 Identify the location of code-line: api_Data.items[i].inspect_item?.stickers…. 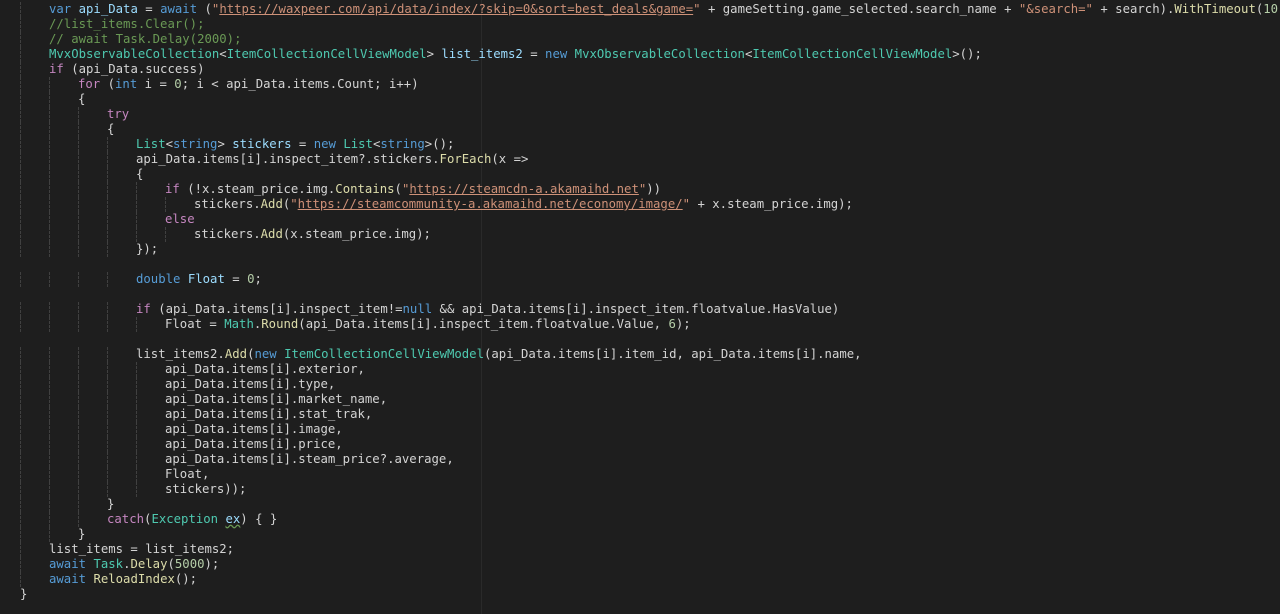
(640, 159).